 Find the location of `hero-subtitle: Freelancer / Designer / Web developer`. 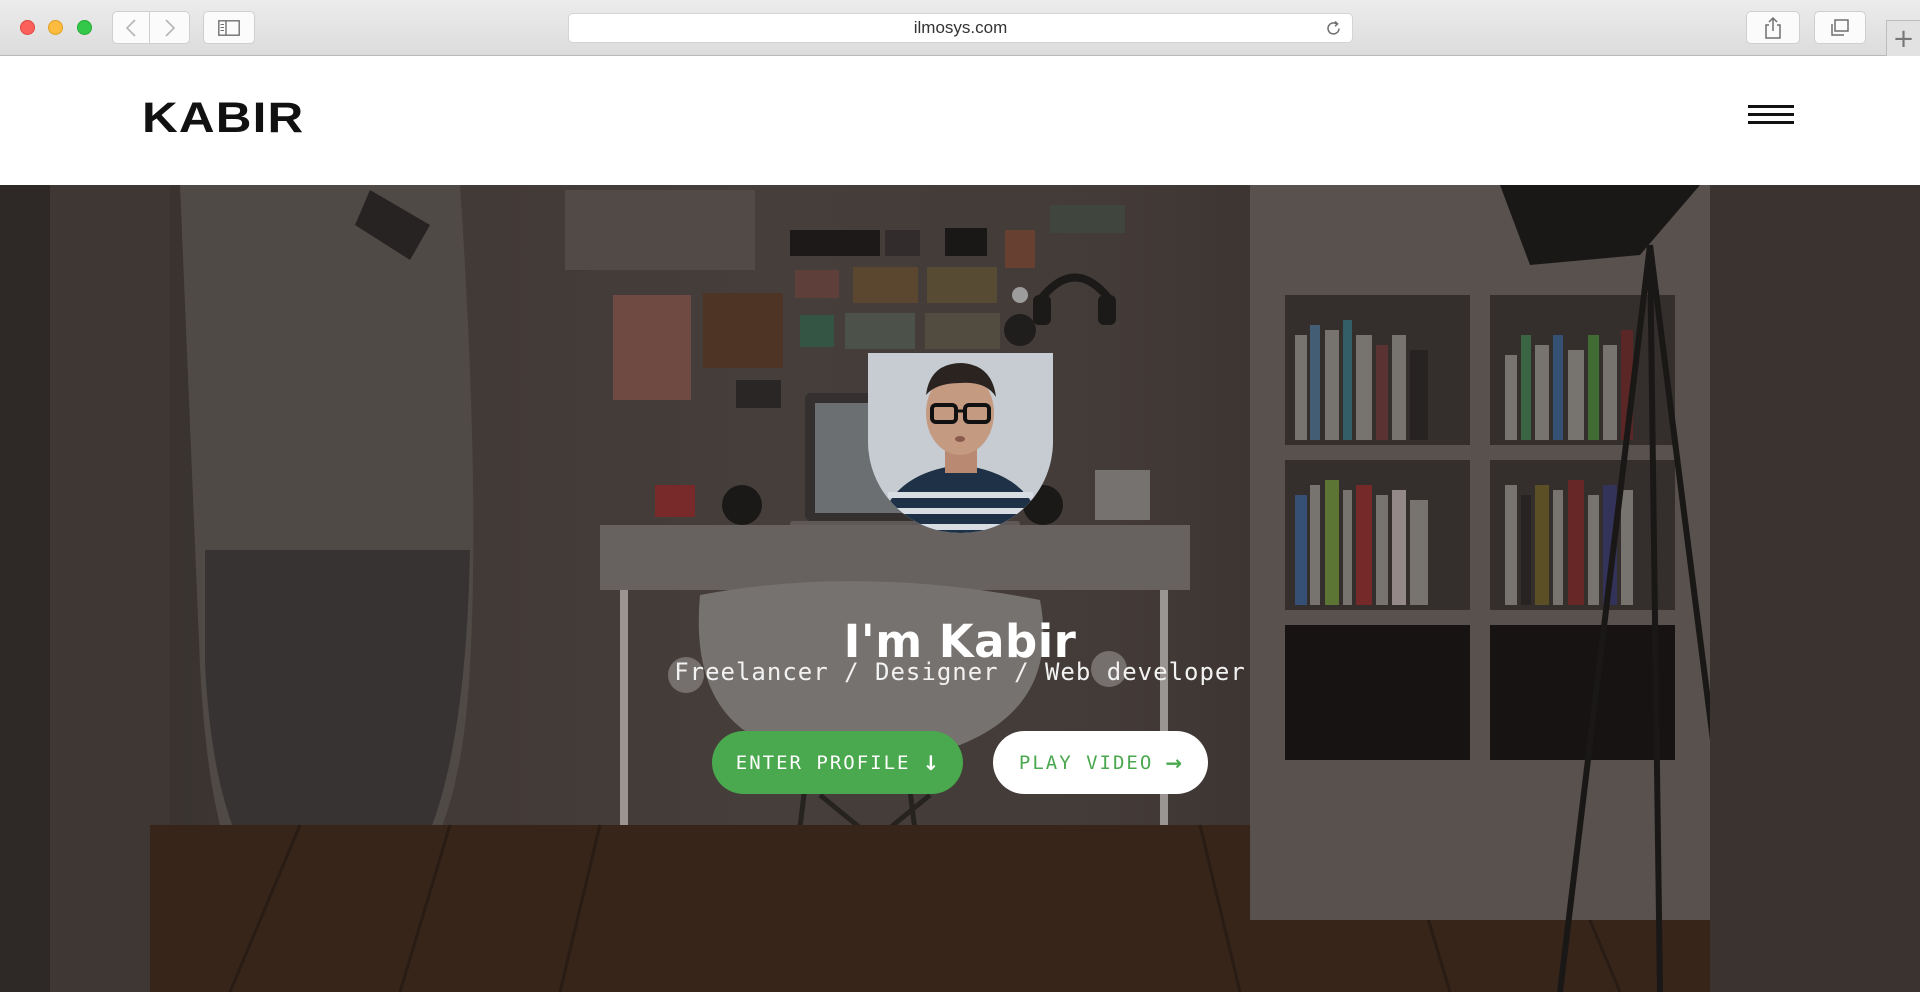

hero-subtitle: Freelancer / Designer / Web developer is located at coordinates (960, 672).